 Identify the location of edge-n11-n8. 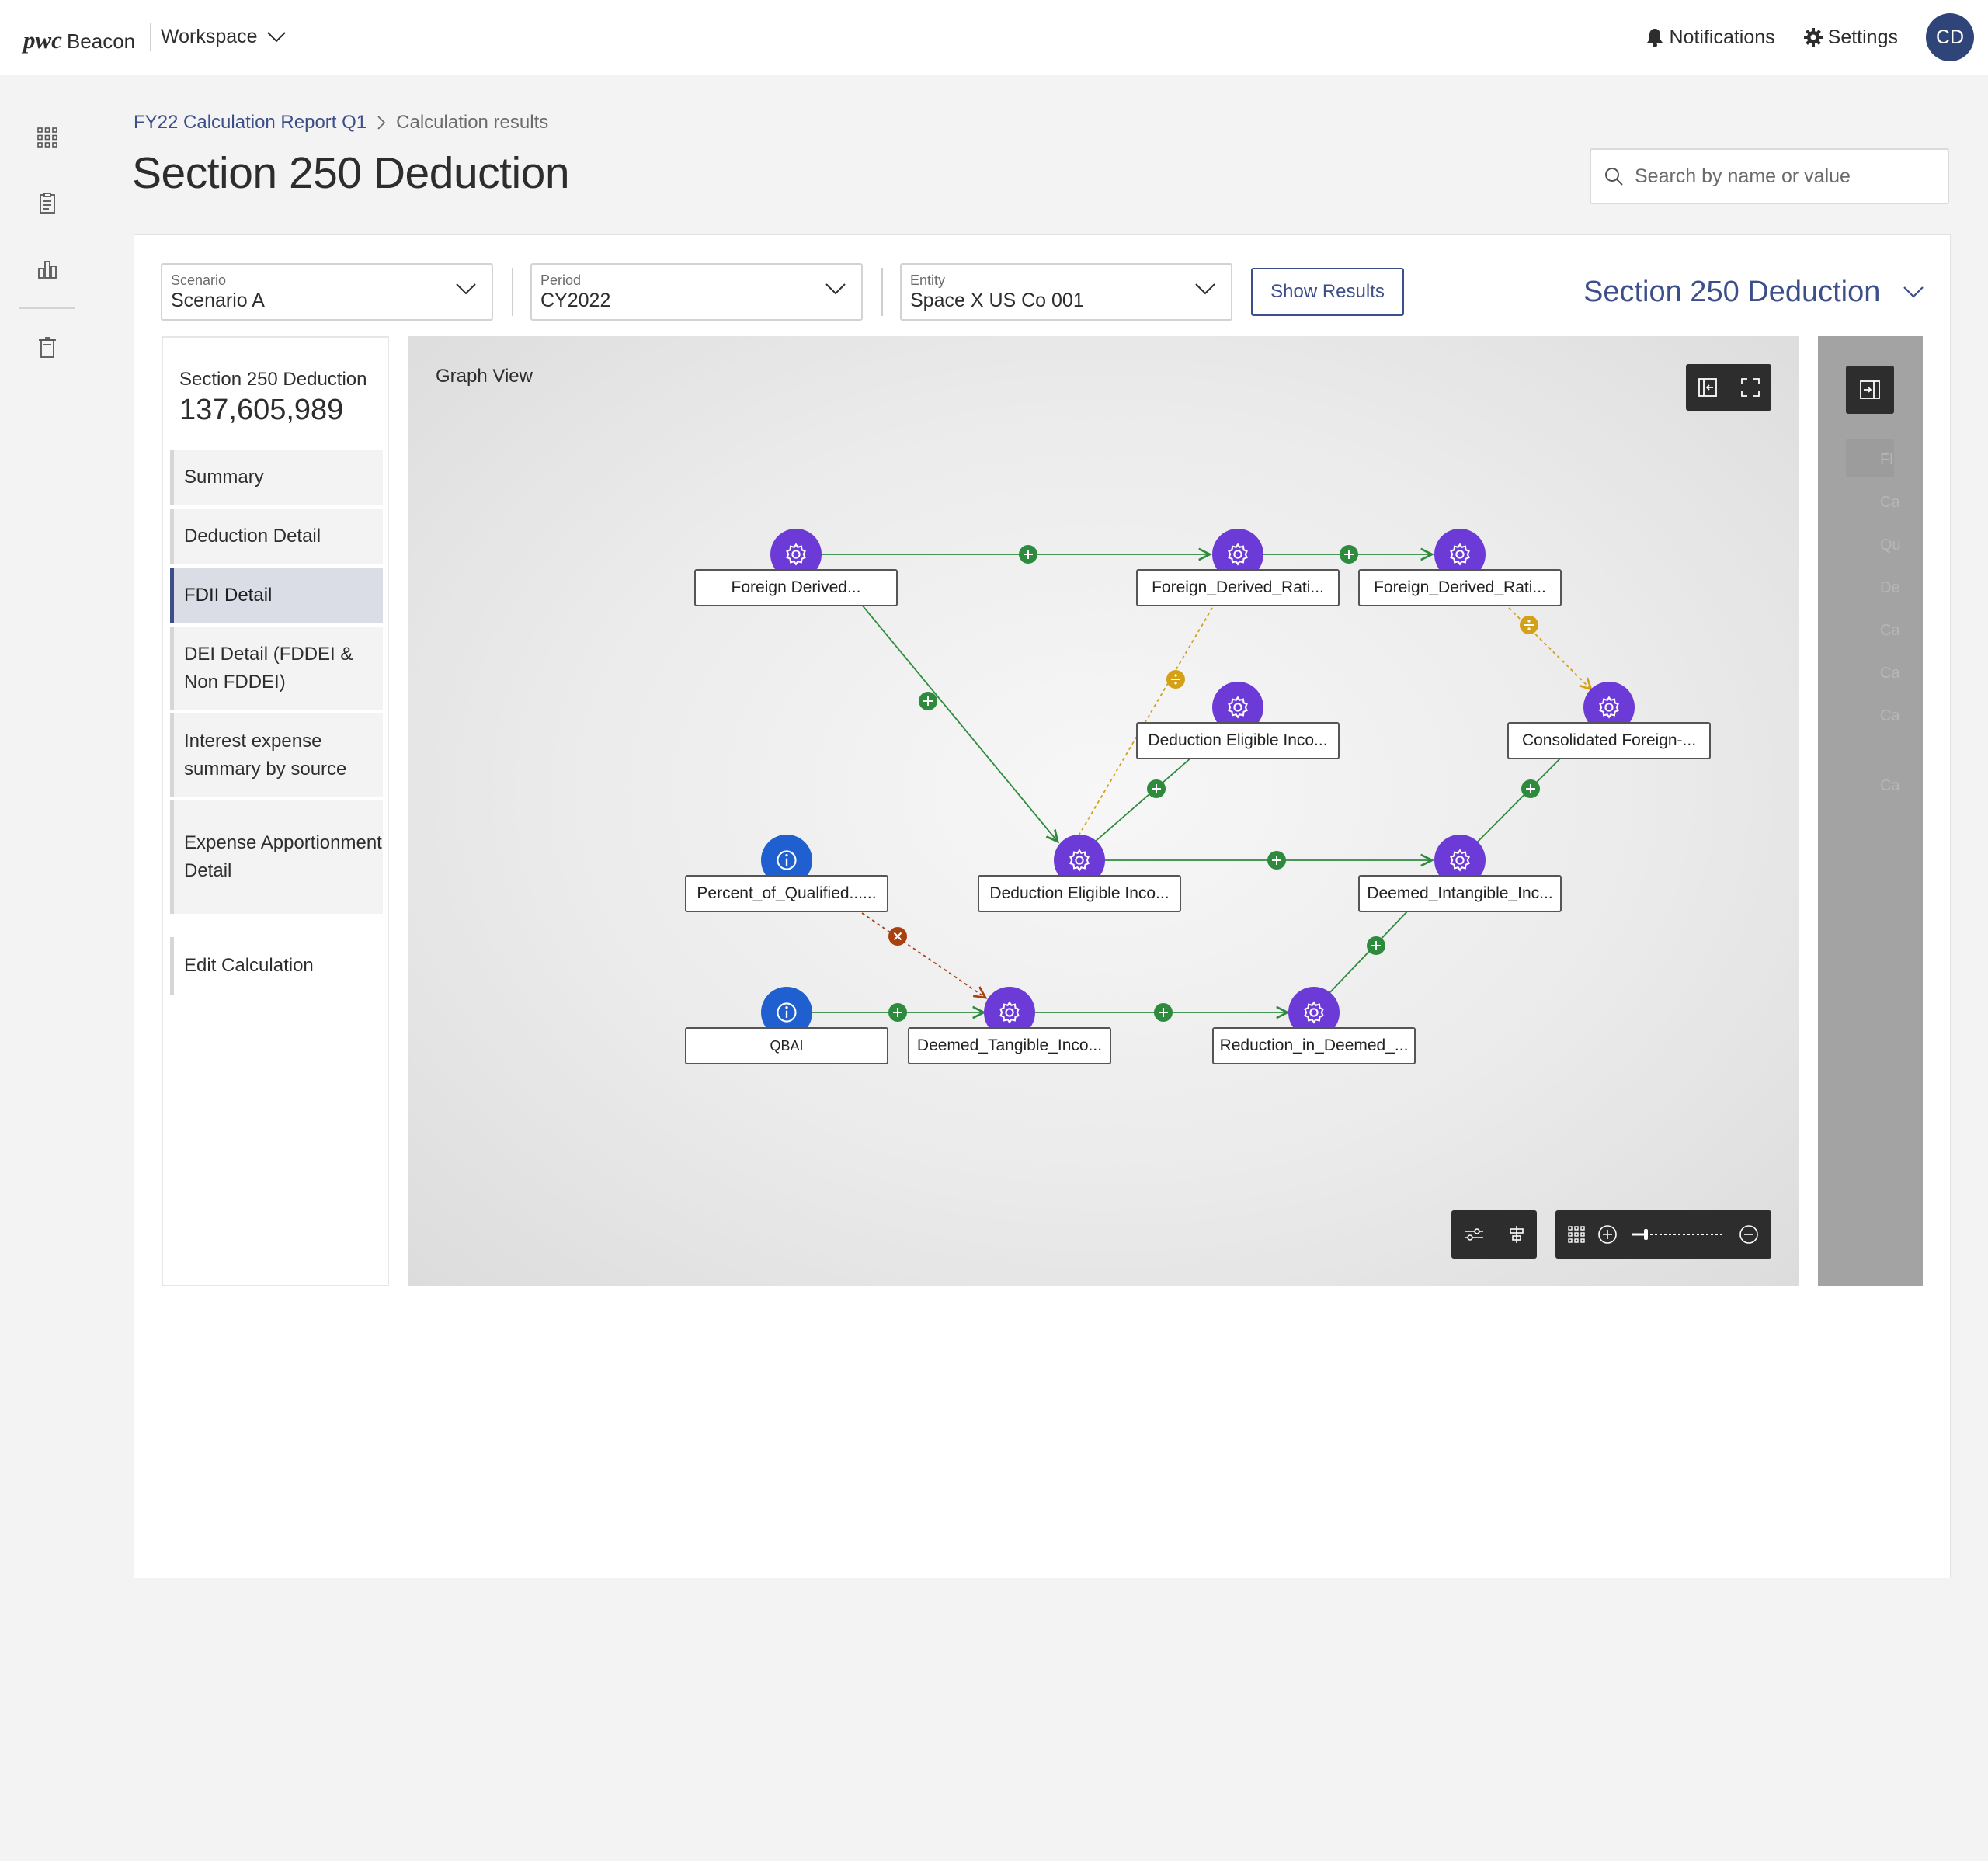
(1368, 951).